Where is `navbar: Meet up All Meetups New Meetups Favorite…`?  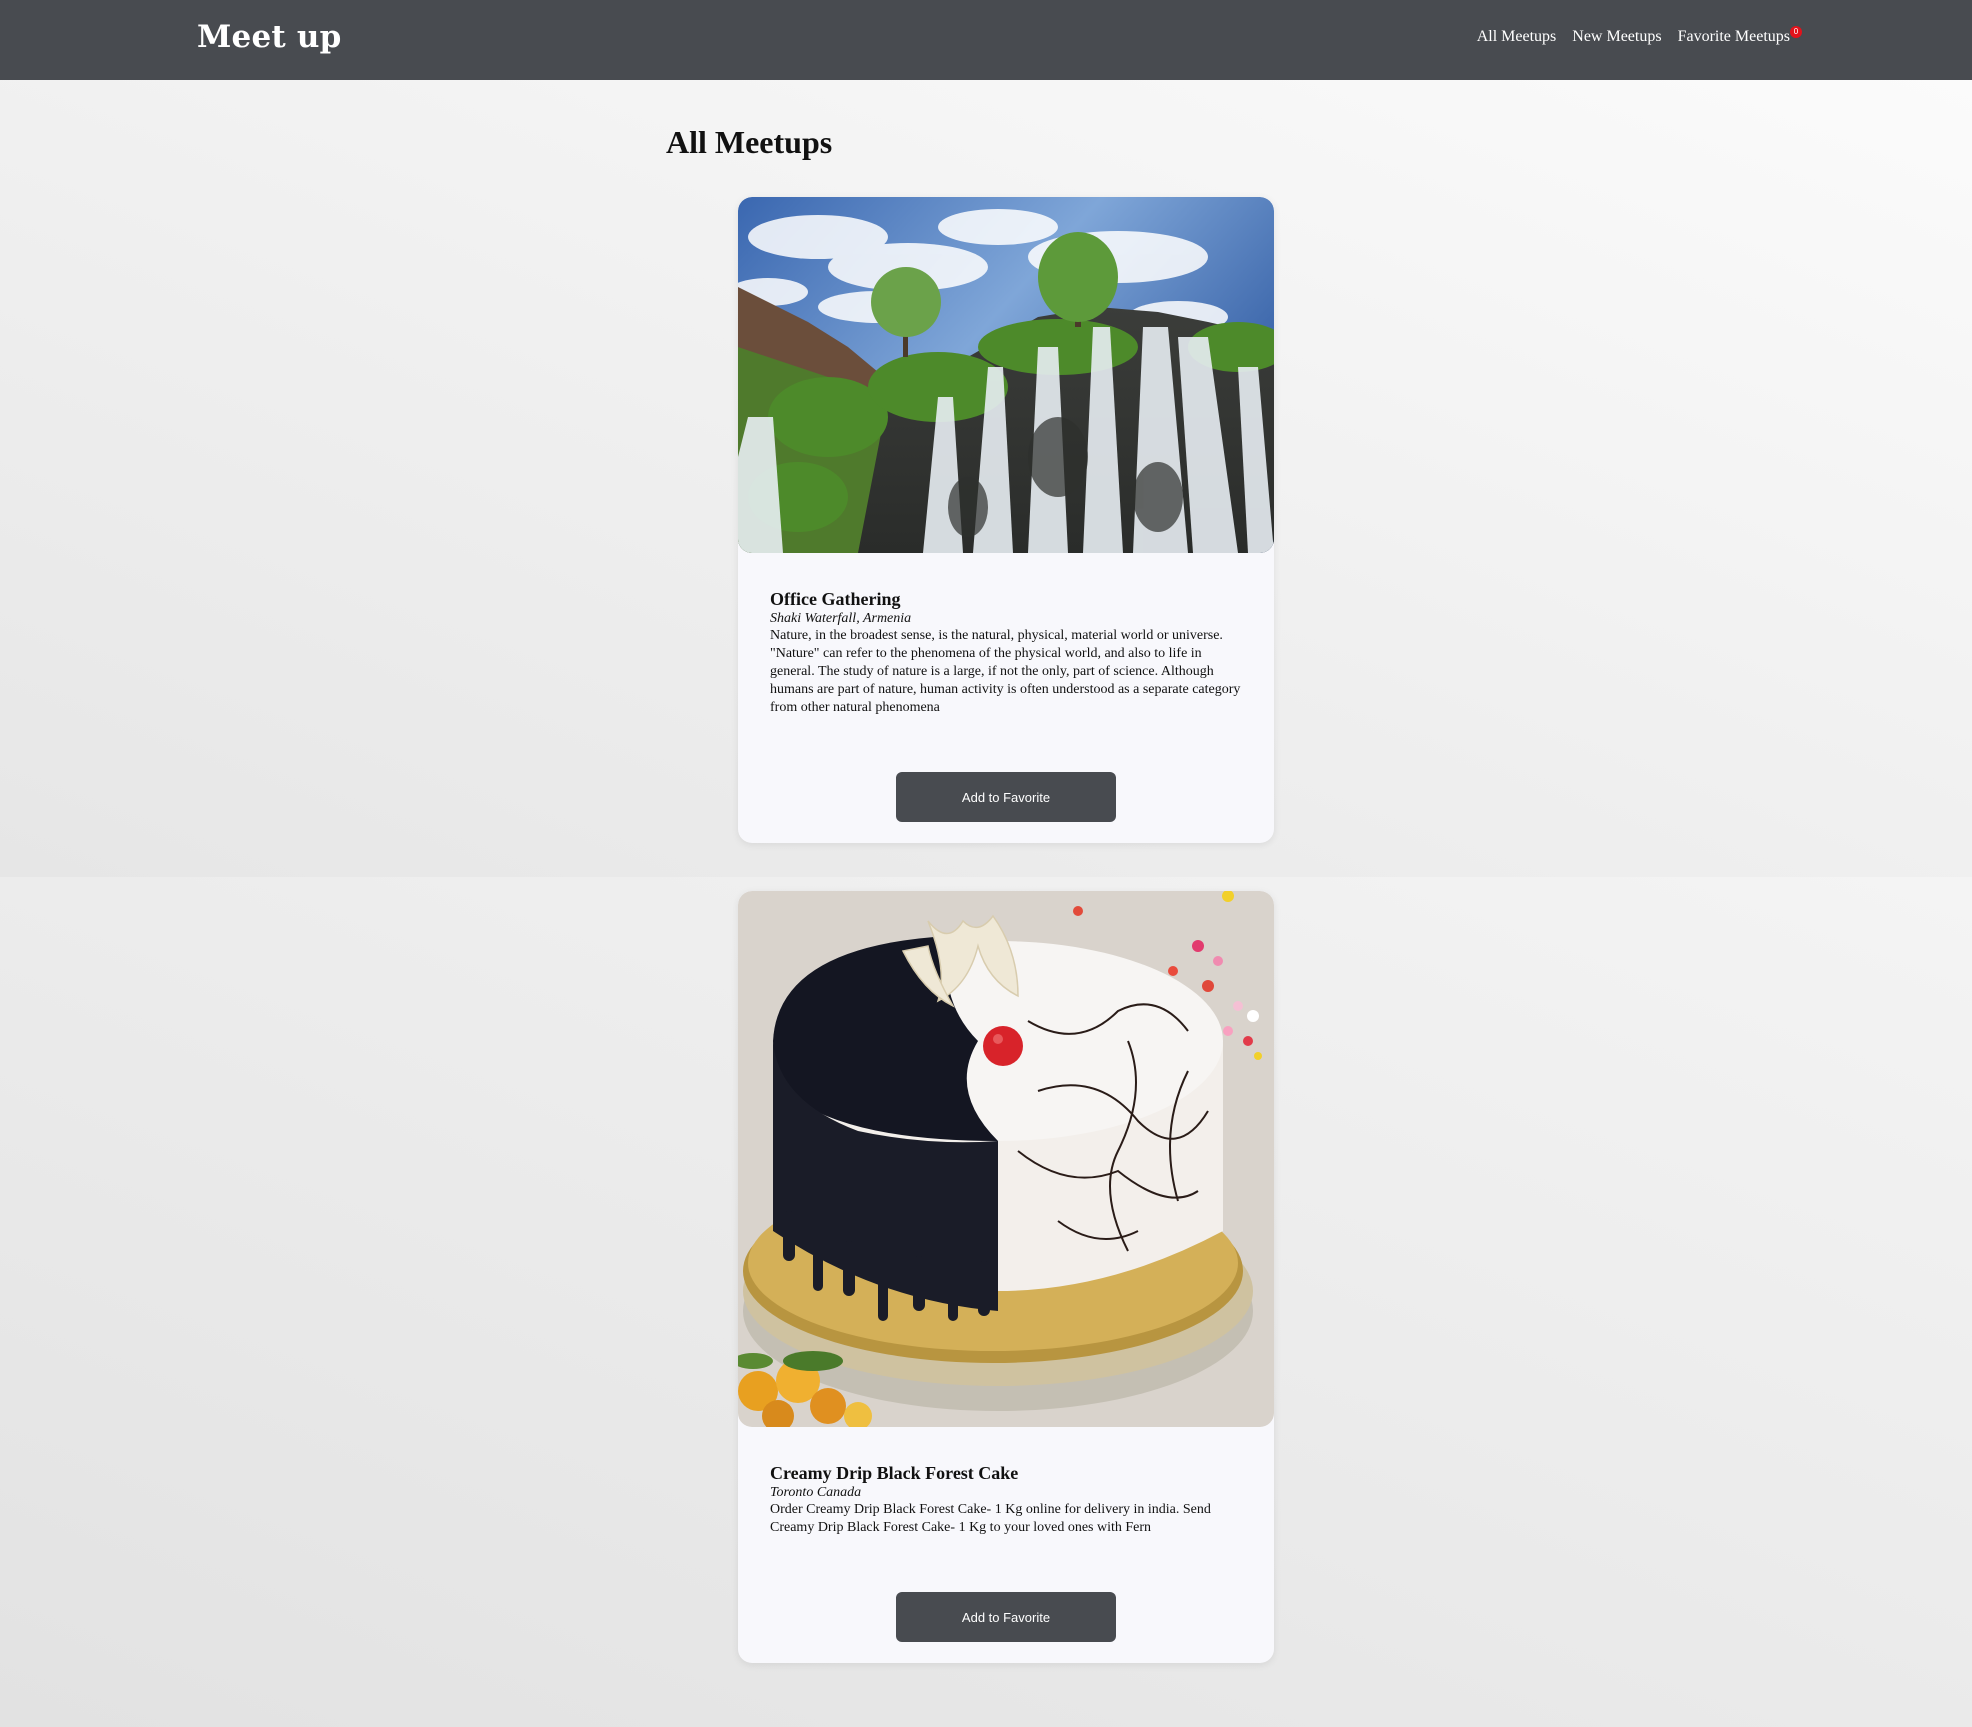
navbar: Meet up All Meetups New Meetups Favorite… is located at coordinates (986, 40).